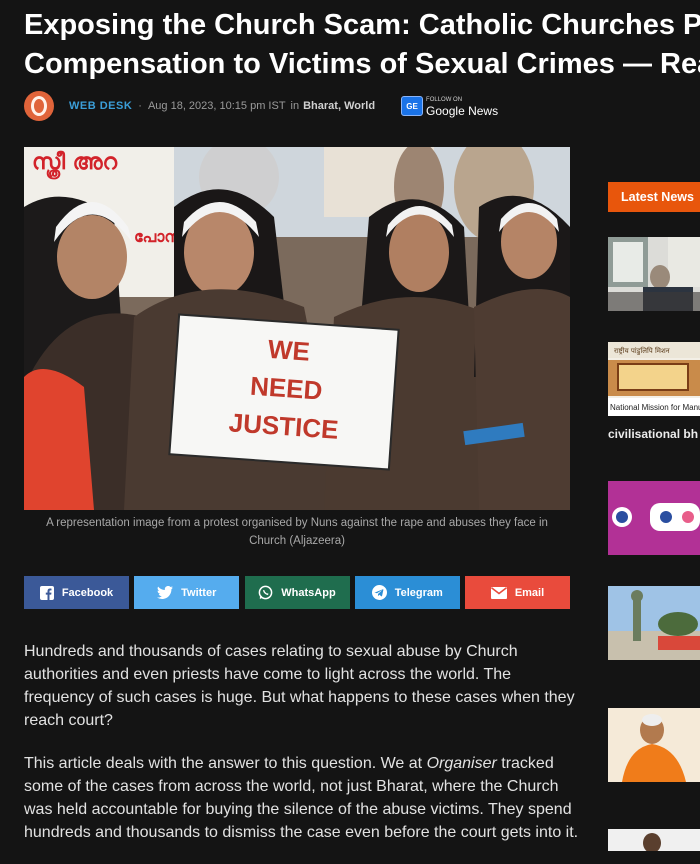 The image size is (700, 864). I want to click on google-news-follow: GE FOLLOW ON Google News, so click(449, 106).